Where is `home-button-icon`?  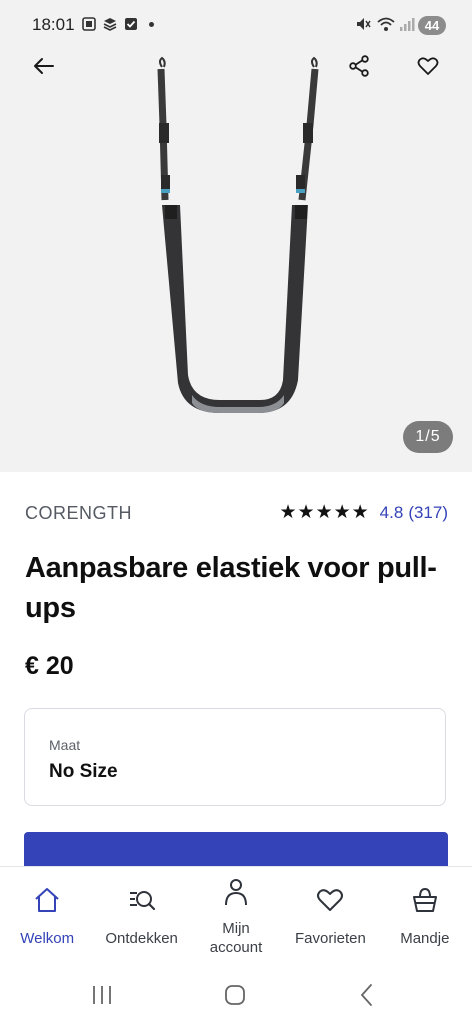
home-button-icon is located at coordinates (235, 995).